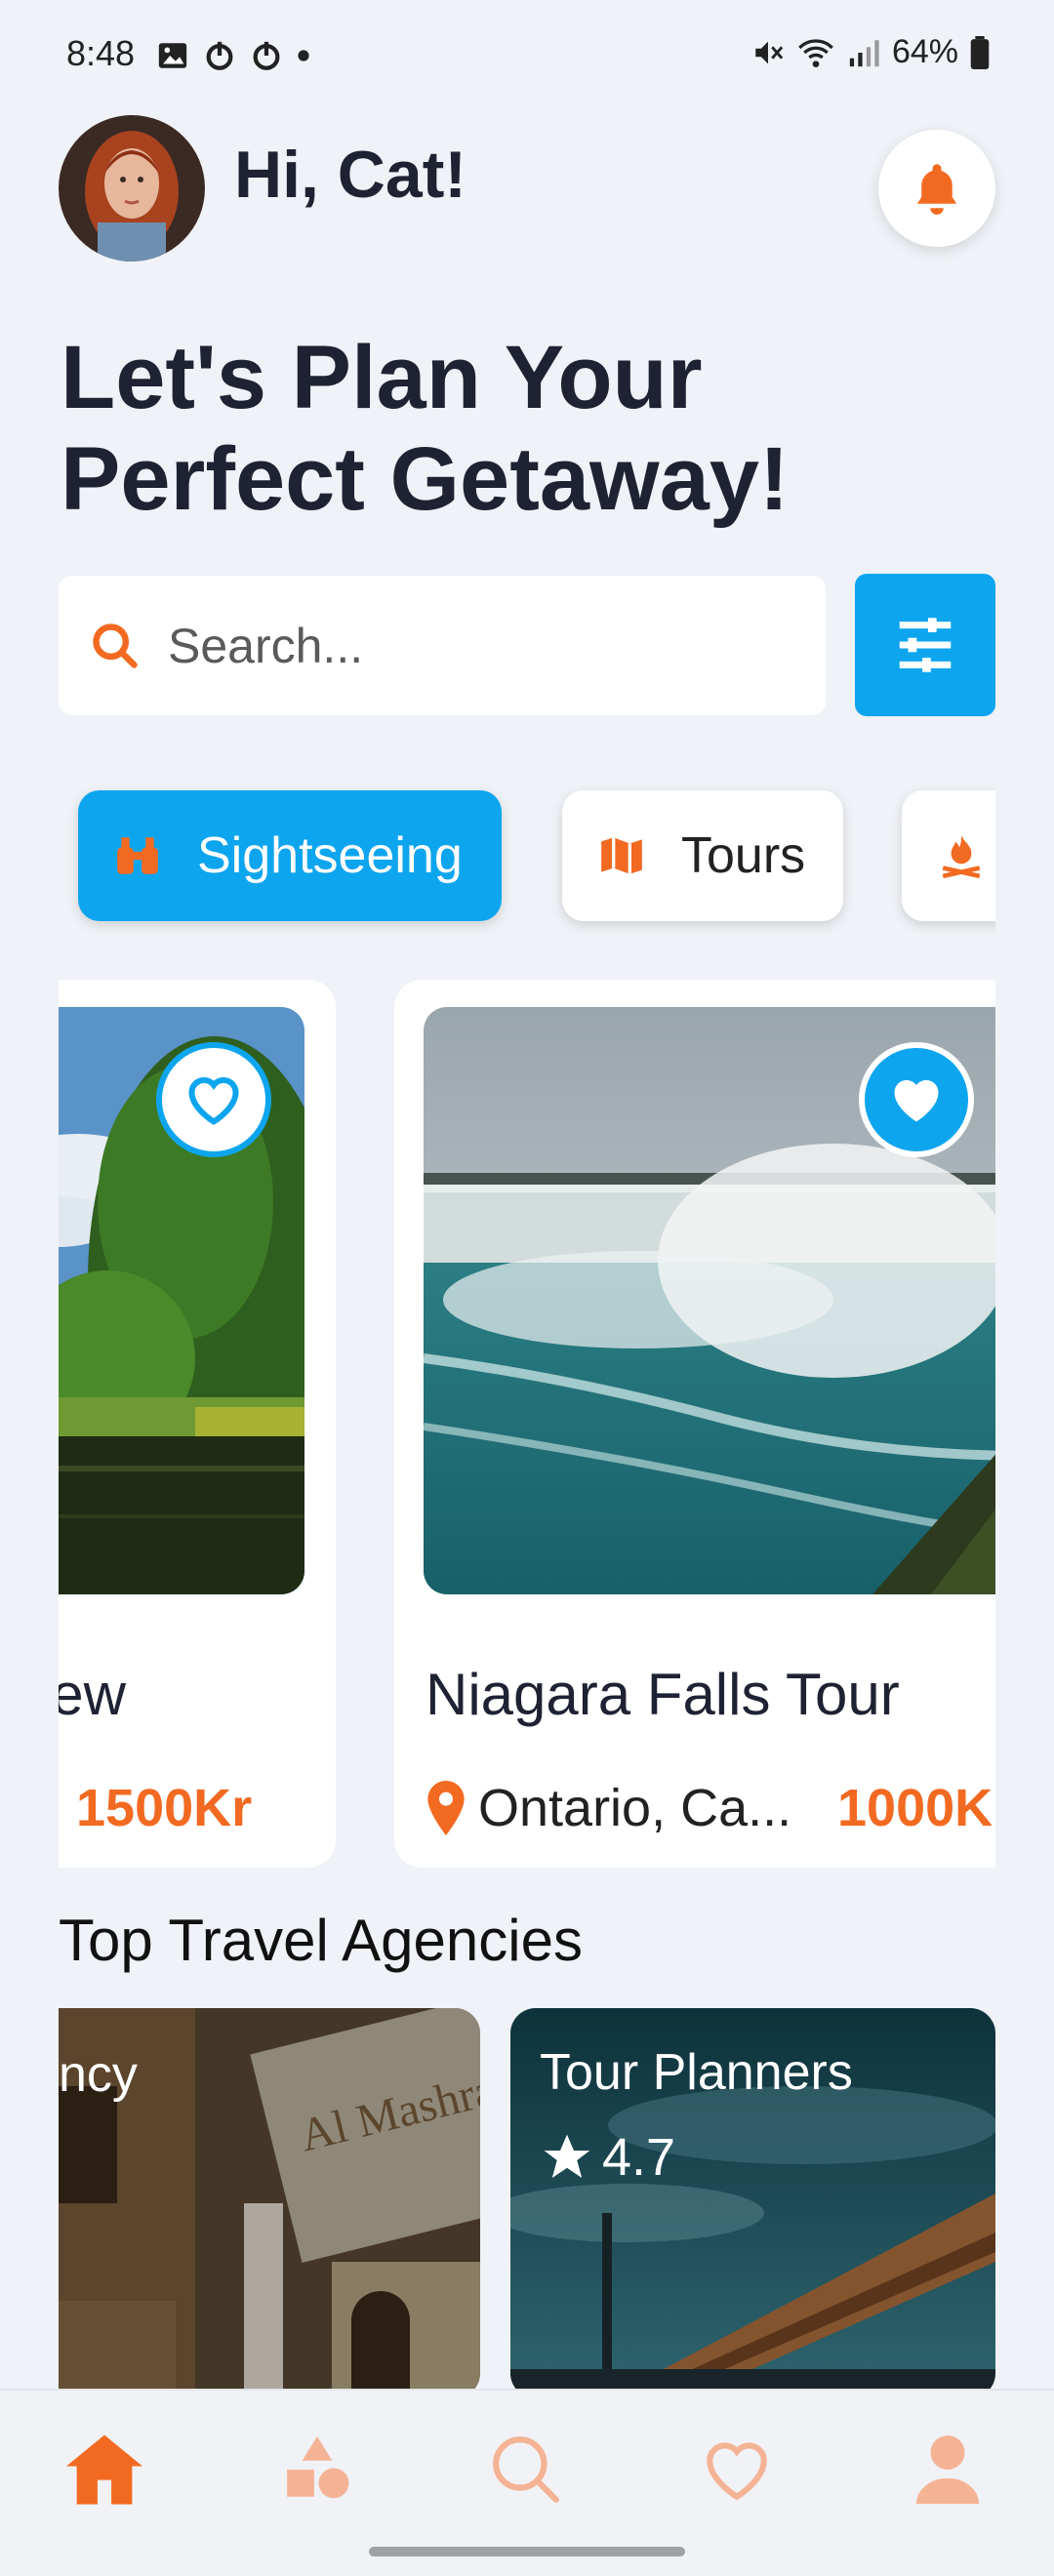 The image size is (1054, 2576). Describe the element at coordinates (425, 428) in the screenshot. I see `page-title: Let's Plan Your Perfect Getaway!` at that location.